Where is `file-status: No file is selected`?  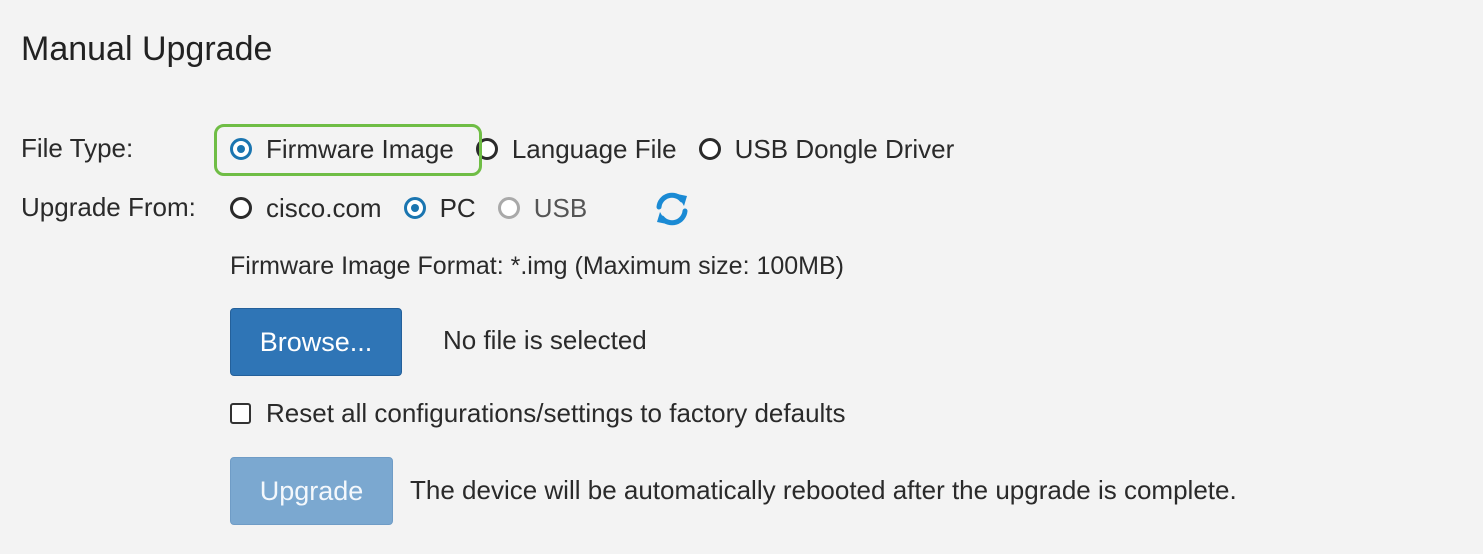 file-status: No file is selected is located at coordinates (545, 340).